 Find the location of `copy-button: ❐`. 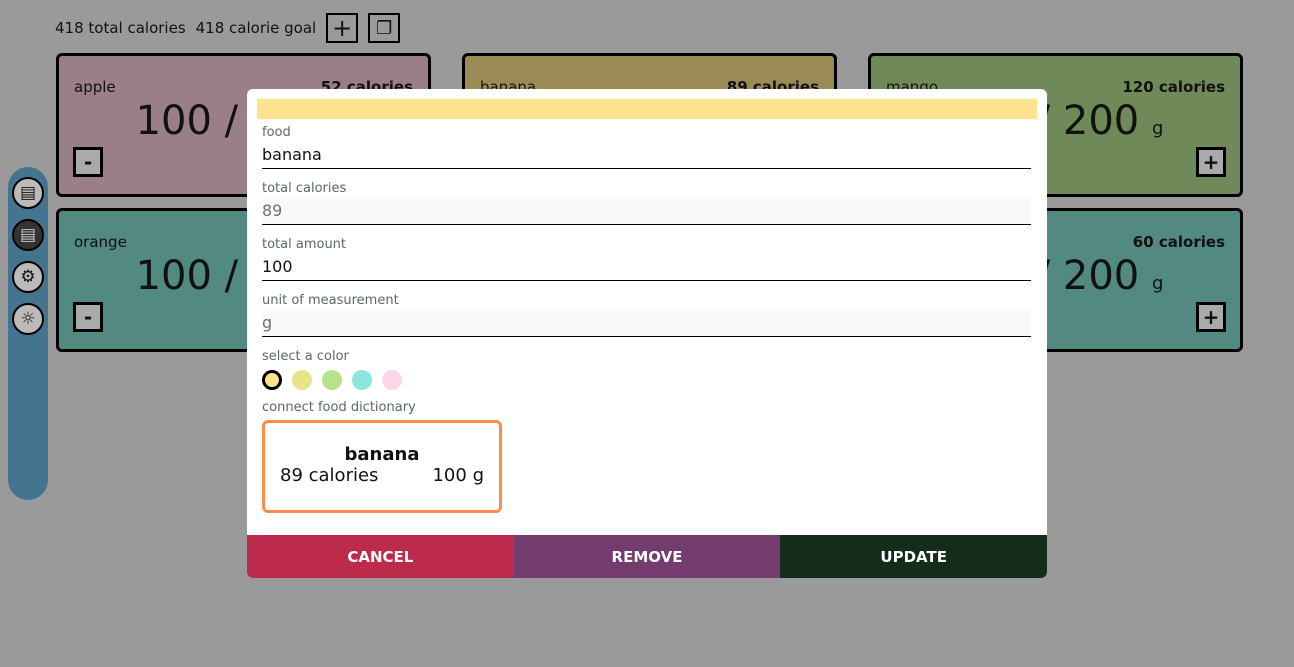

copy-button: ❐ is located at coordinates (384, 28).